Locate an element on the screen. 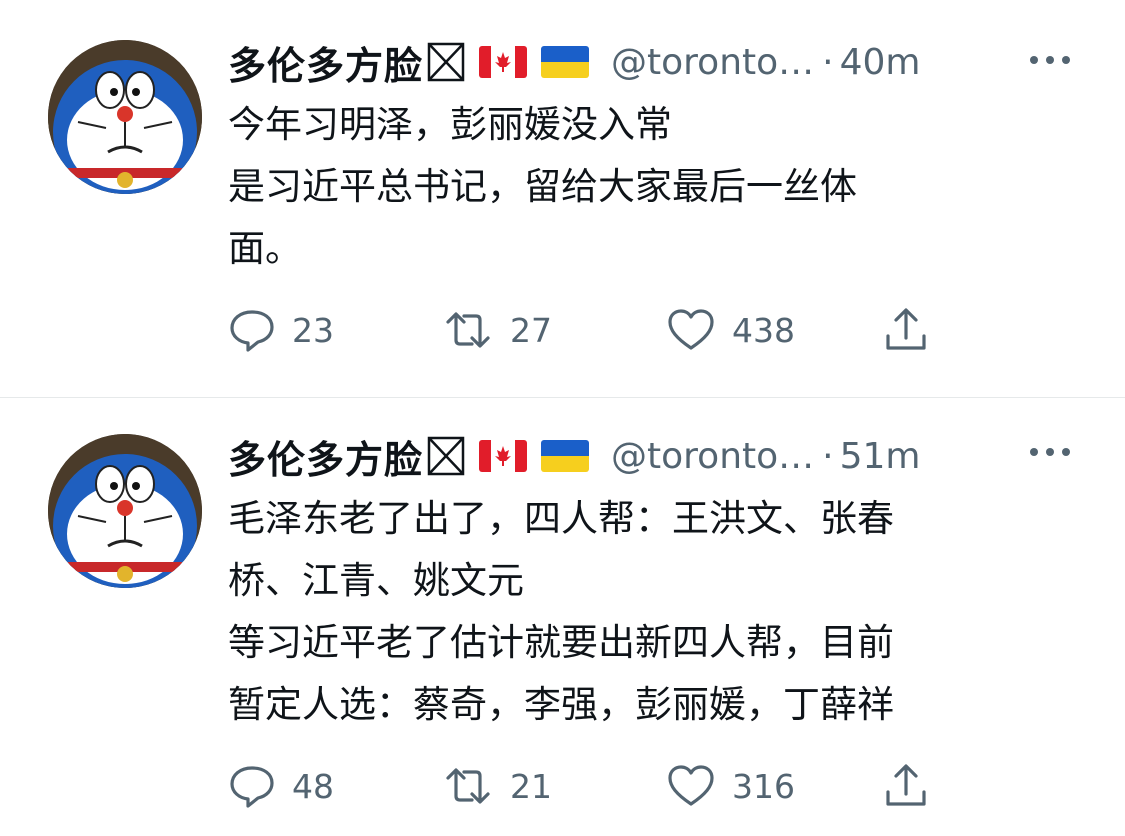 Image resolution: width=1125 pixels, height=836 pixels. retweet-count: 21 is located at coordinates (531, 786).